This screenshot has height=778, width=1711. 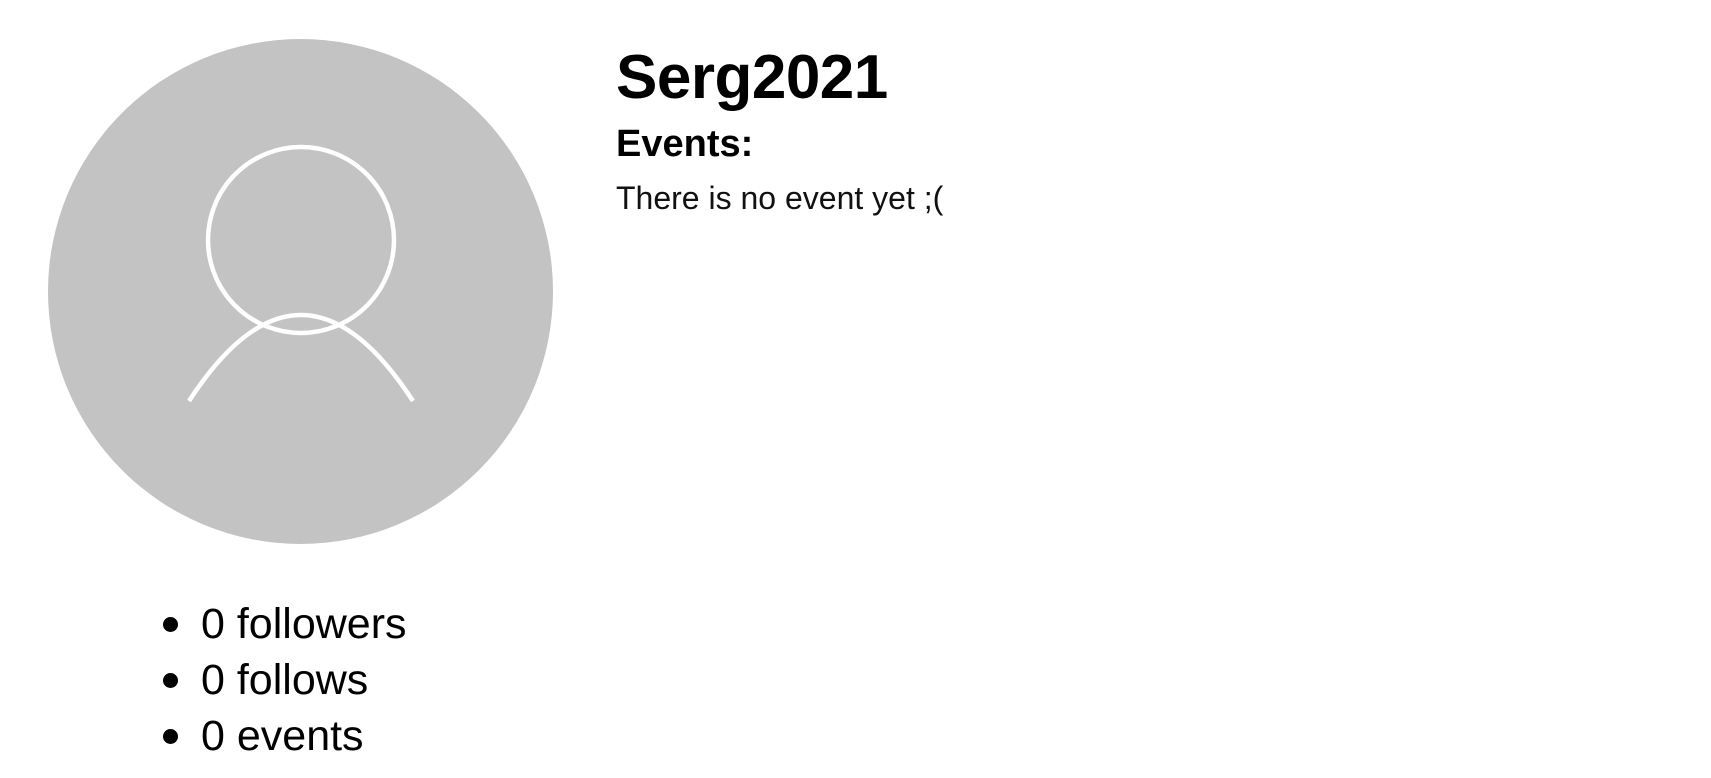 I want to click on profile-stats-list: 0 followers 0 follows 0 events, so click(x=283, y=680).